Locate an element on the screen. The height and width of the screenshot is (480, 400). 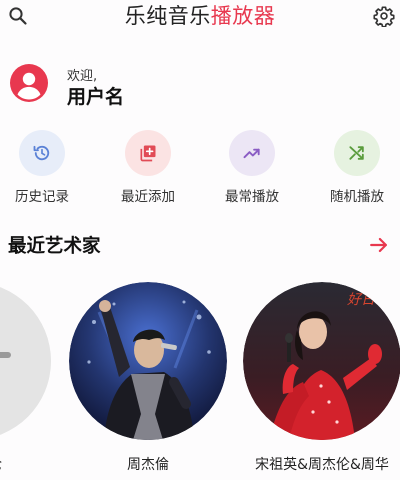
app-title: 乐纯音乐播放器 is located at coordinates (200, 16).